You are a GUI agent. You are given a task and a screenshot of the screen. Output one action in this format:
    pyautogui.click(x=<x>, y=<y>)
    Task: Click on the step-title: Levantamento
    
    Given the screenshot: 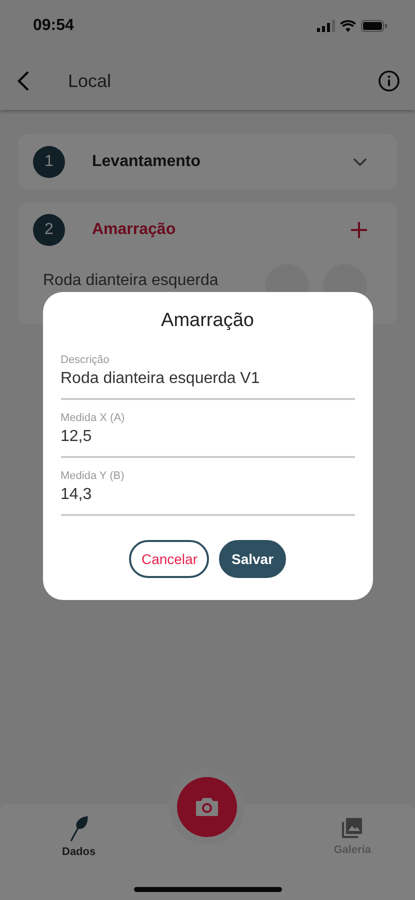 What is the action you would take?
    pyautogui.click(x=222, y=162)
    